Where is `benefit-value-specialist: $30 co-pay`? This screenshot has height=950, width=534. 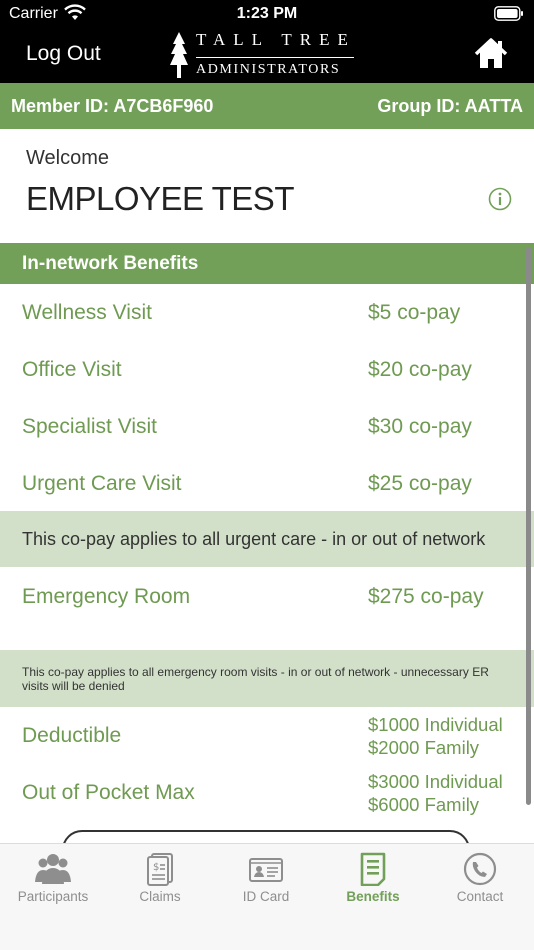
benefit-value-specialist: $30 co-pay is located at coordinates (420, 426).